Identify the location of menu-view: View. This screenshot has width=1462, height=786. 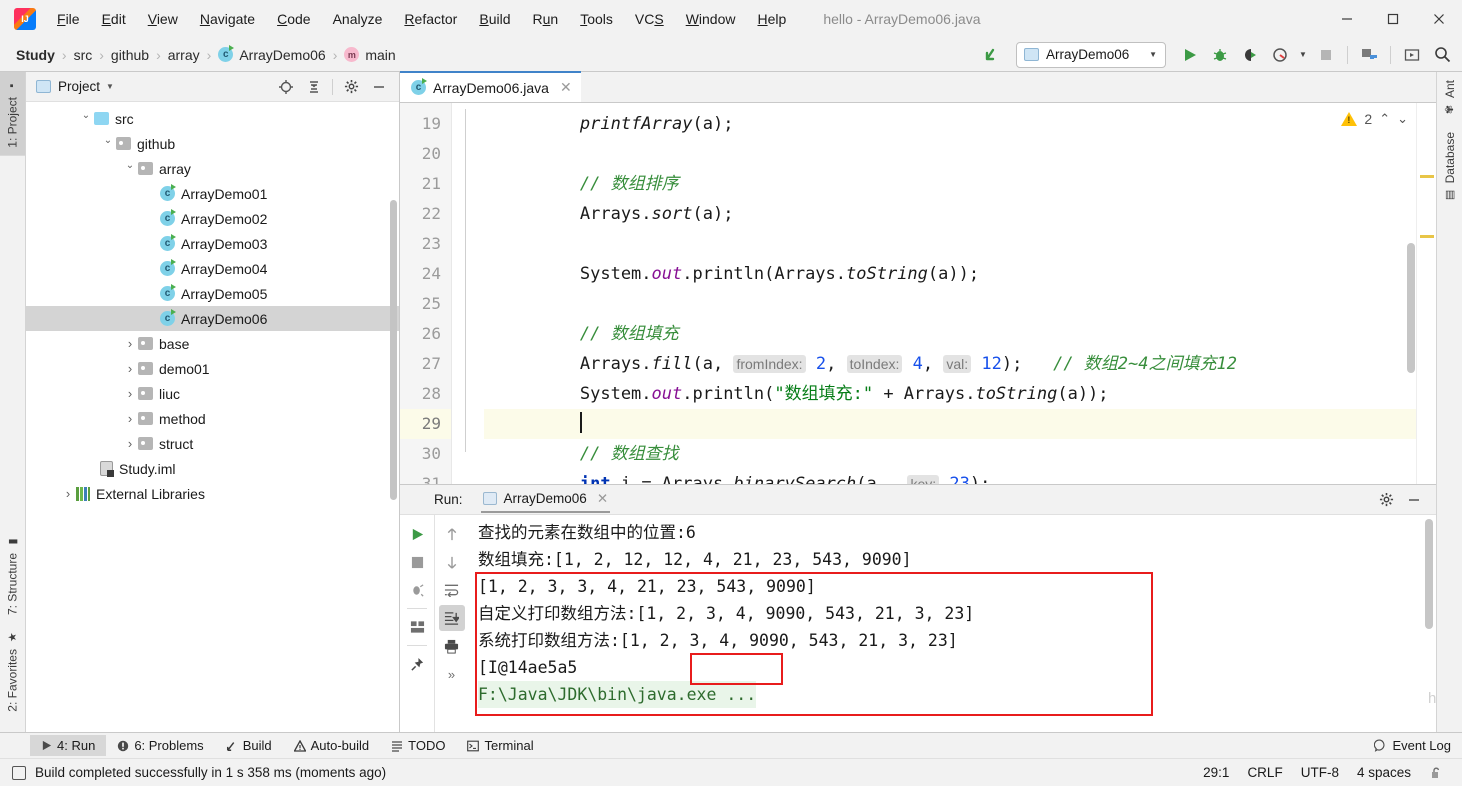
(163, 19).